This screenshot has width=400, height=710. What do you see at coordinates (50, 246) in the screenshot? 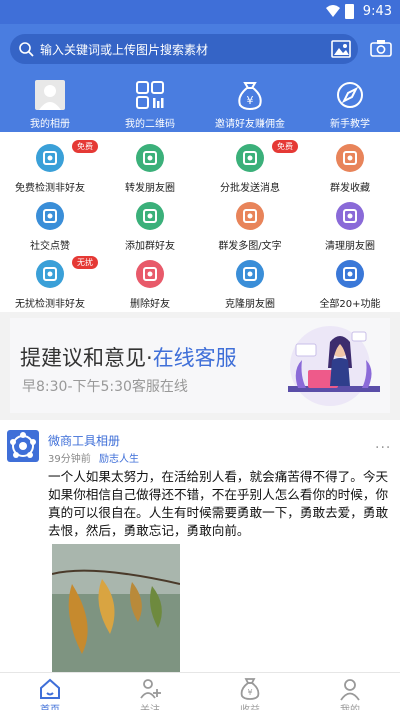
I see `feature-label: 社交点赞` at bounding box center [50, 246].